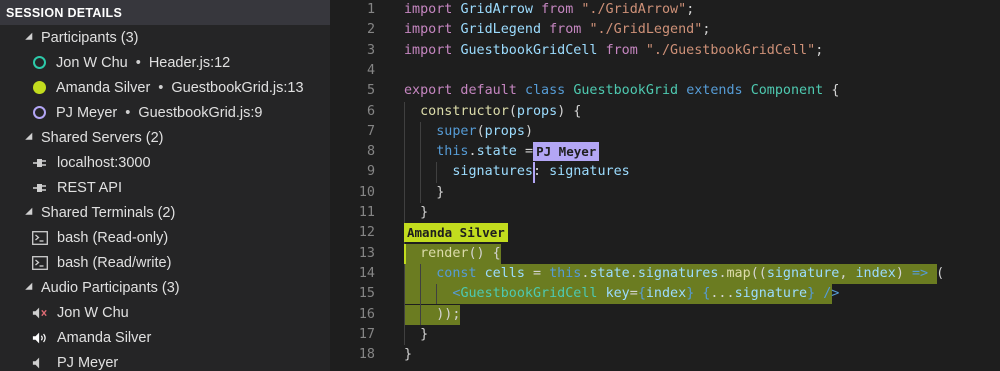 The width and height of the screenshot is (1000, 371). Describe the element at coordinates (104, 337) in the screenshot. I see `audio-item-label: Amanda Silver` at that location.